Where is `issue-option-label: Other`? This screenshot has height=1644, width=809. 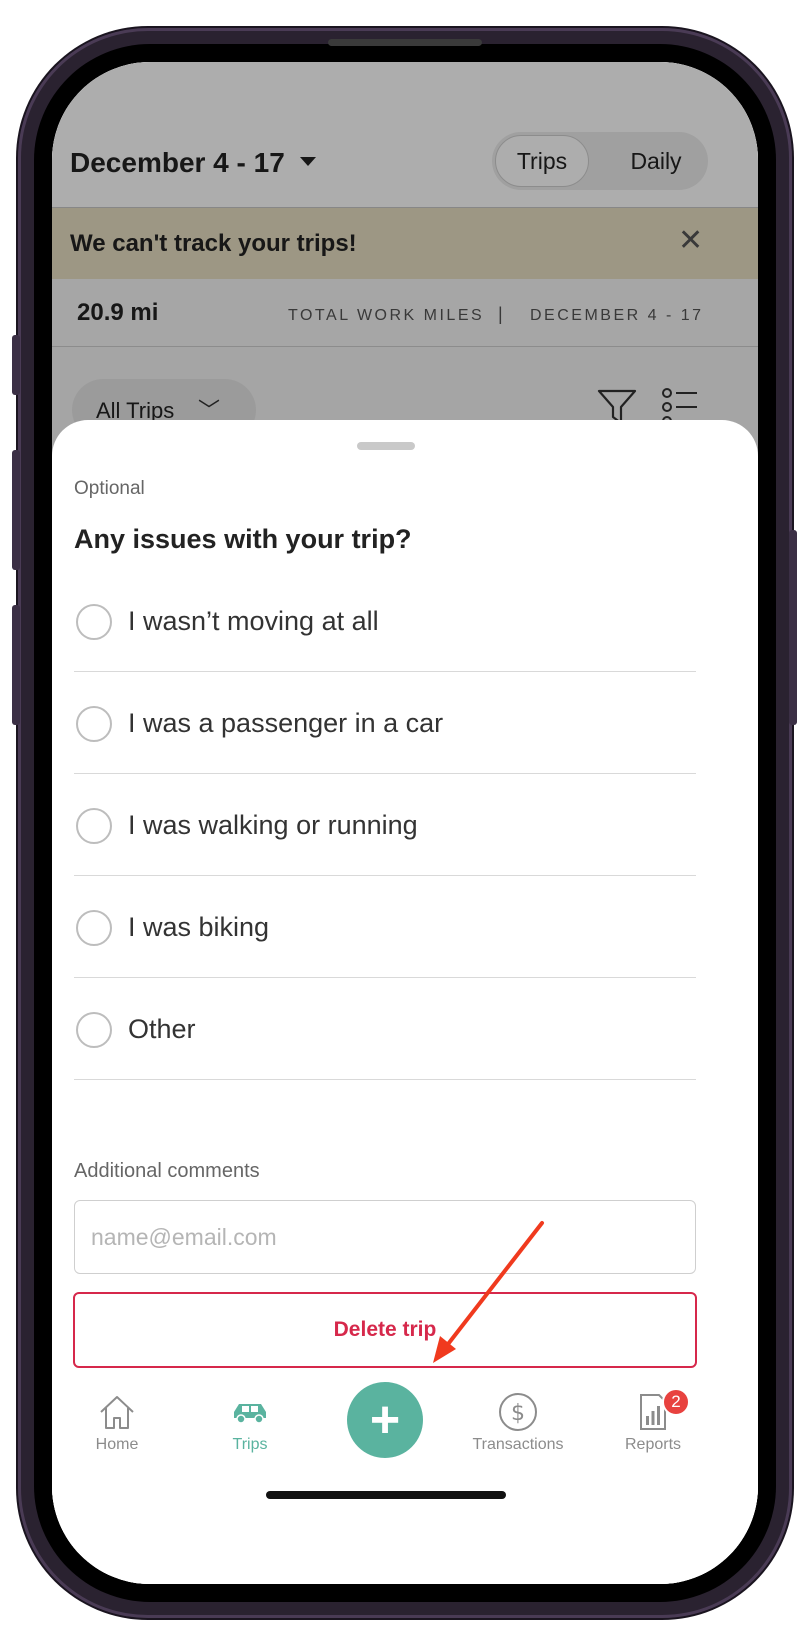
issue-option-label: Other is located at coordinates (162, 1029).